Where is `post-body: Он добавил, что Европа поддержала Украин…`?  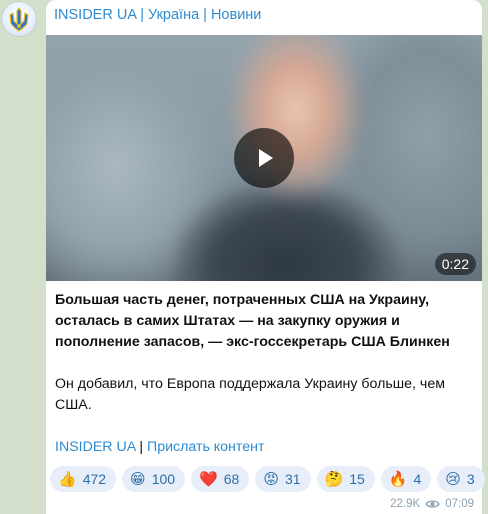
post-body: Он добавил, что Европа поддержала Украин… is located at coordinates (250, 394).